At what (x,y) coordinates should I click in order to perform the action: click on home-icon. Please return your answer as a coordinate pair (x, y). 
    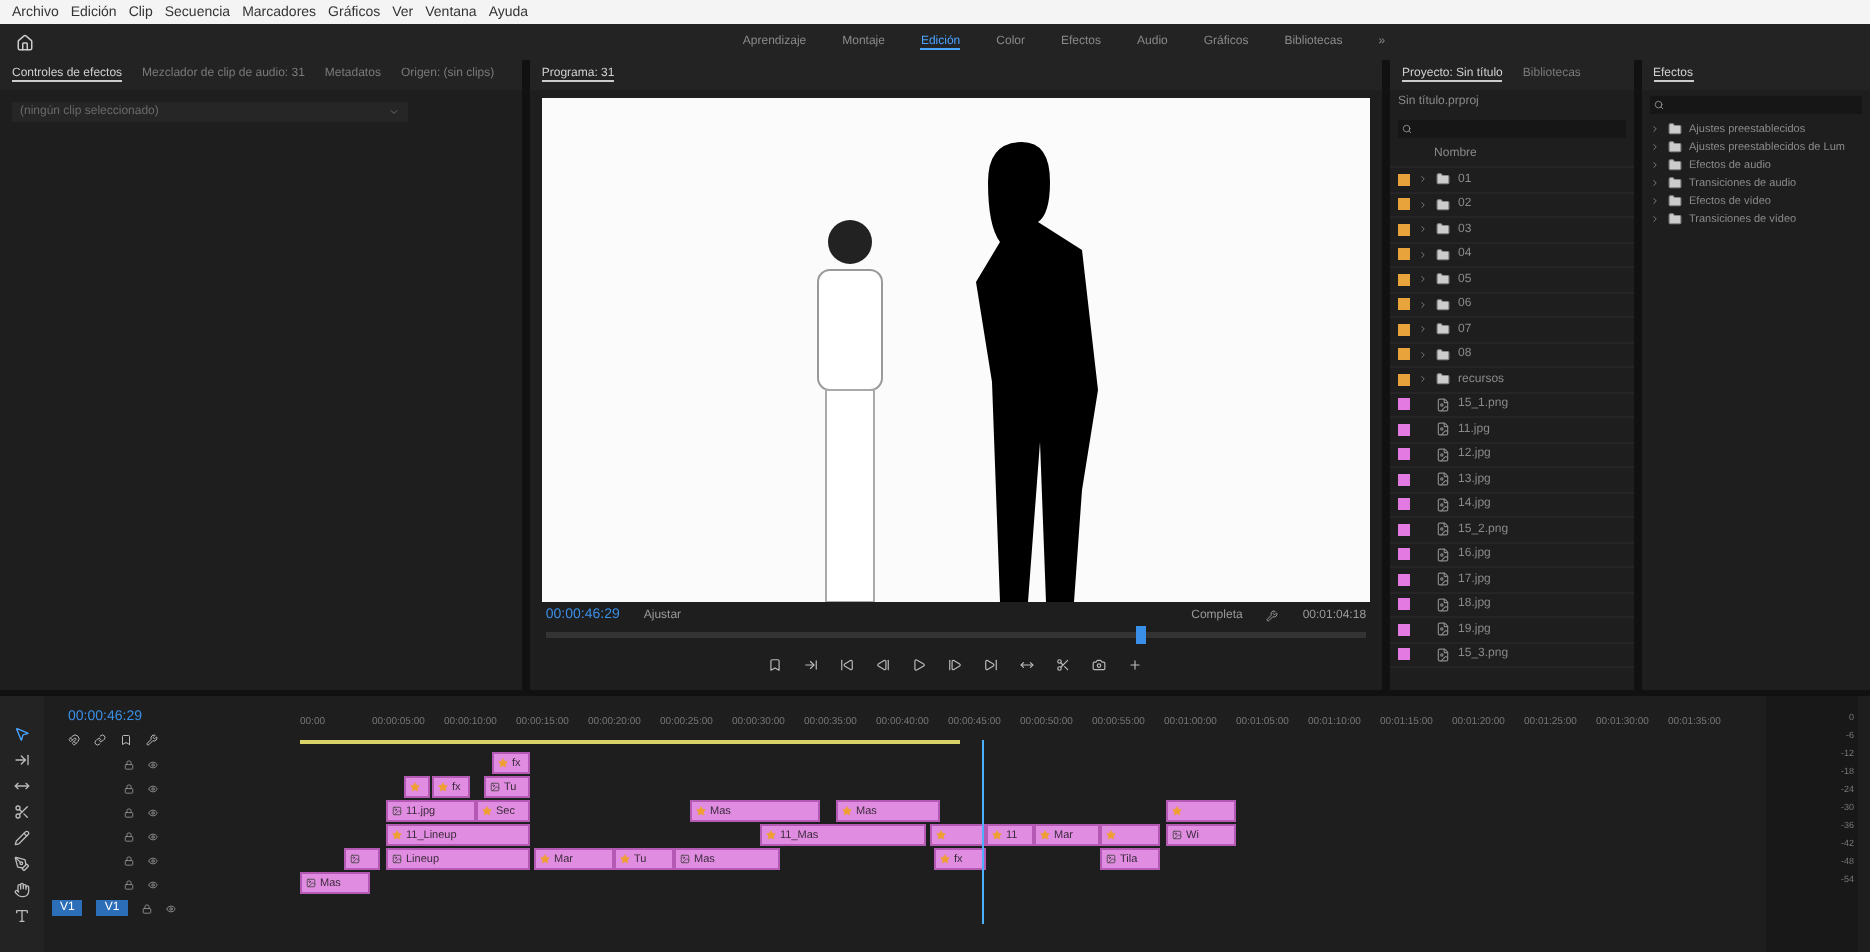
    Looking at the image, I should click on (25, 42).